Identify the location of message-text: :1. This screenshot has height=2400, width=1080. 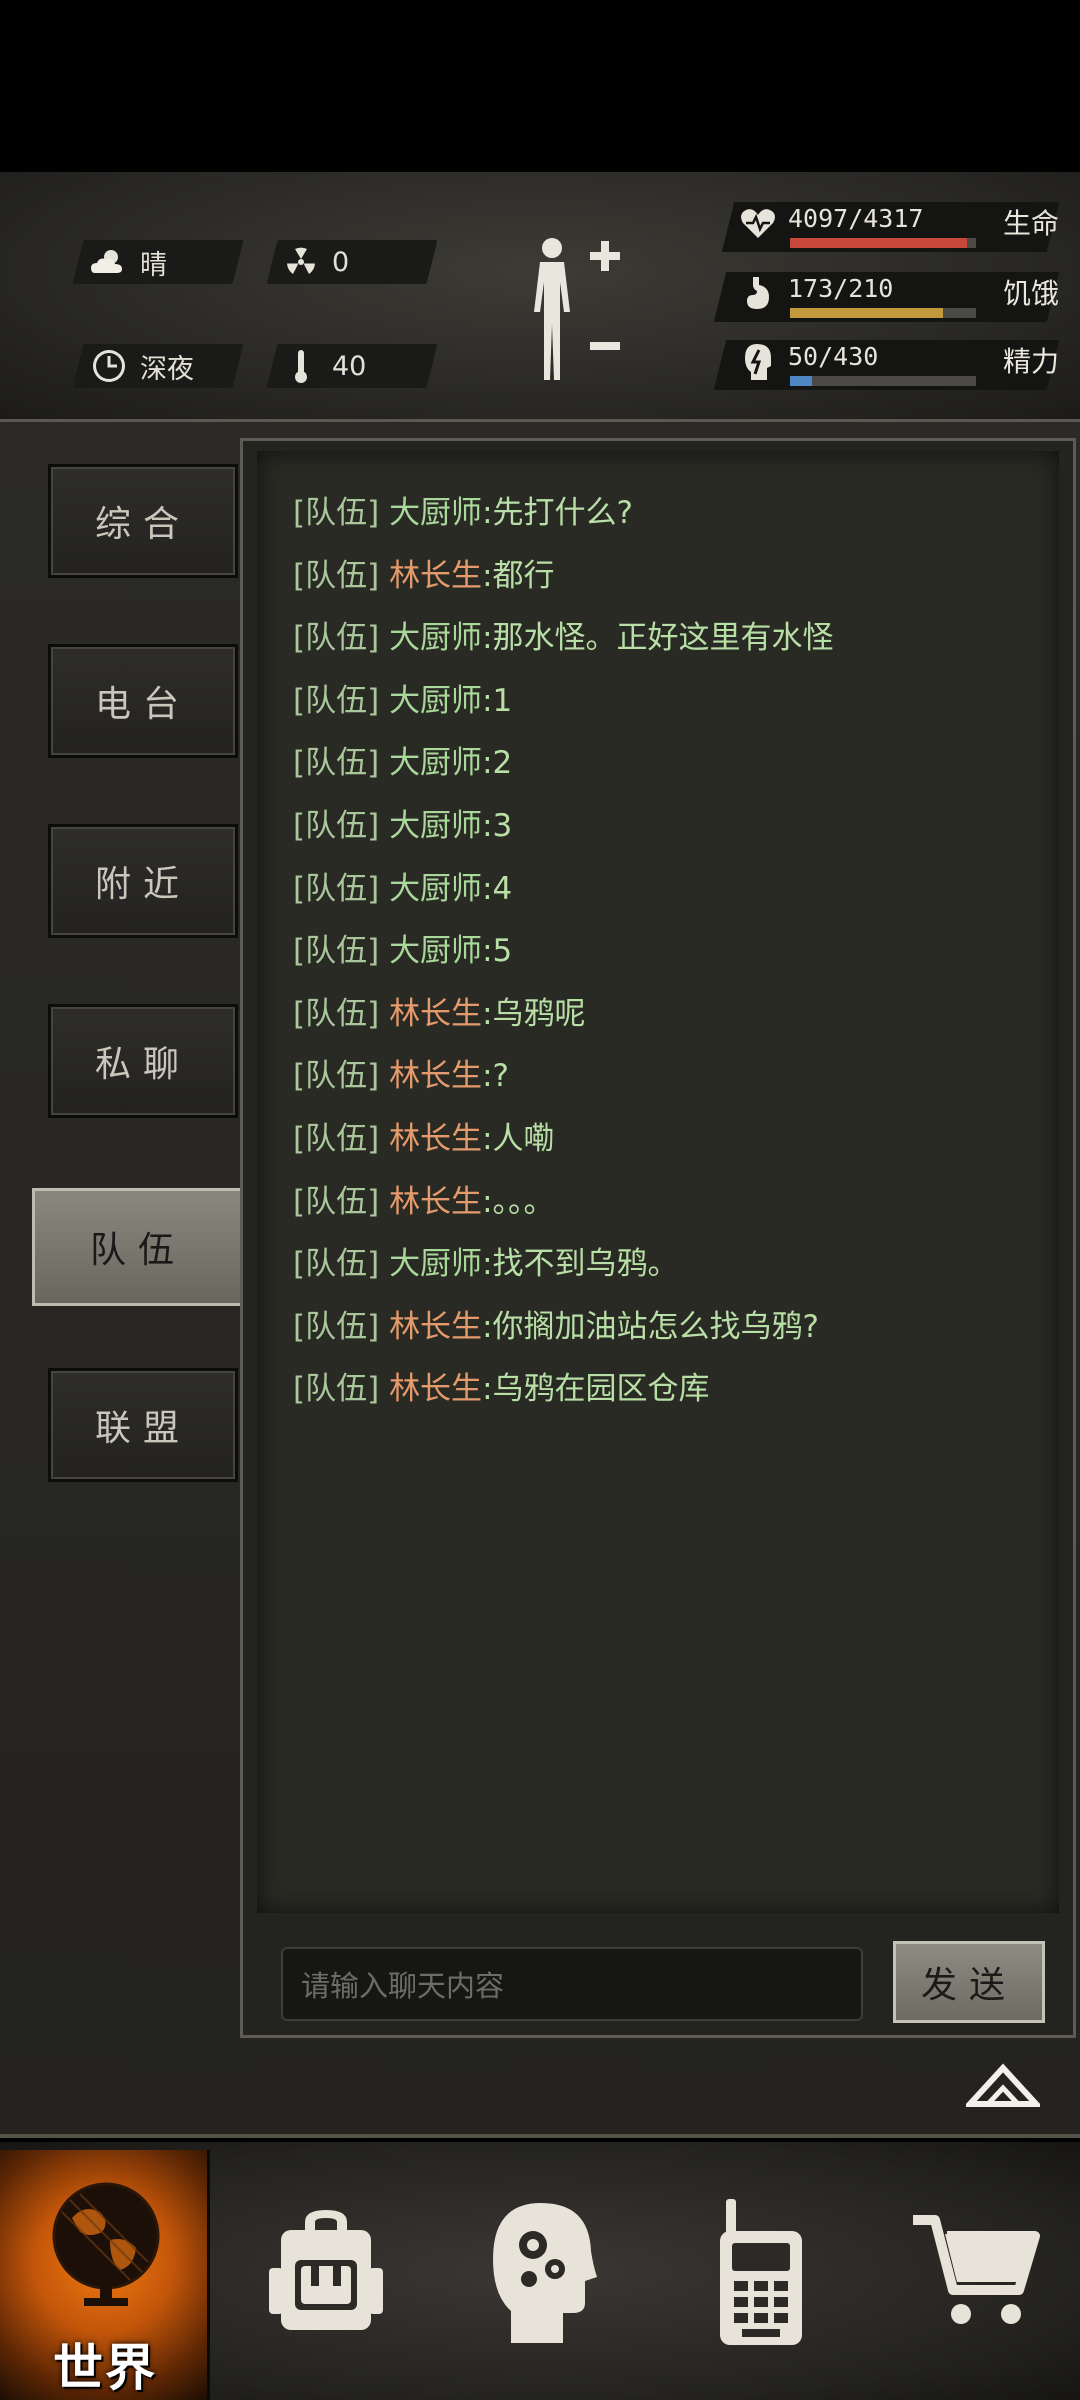
(497, 700).